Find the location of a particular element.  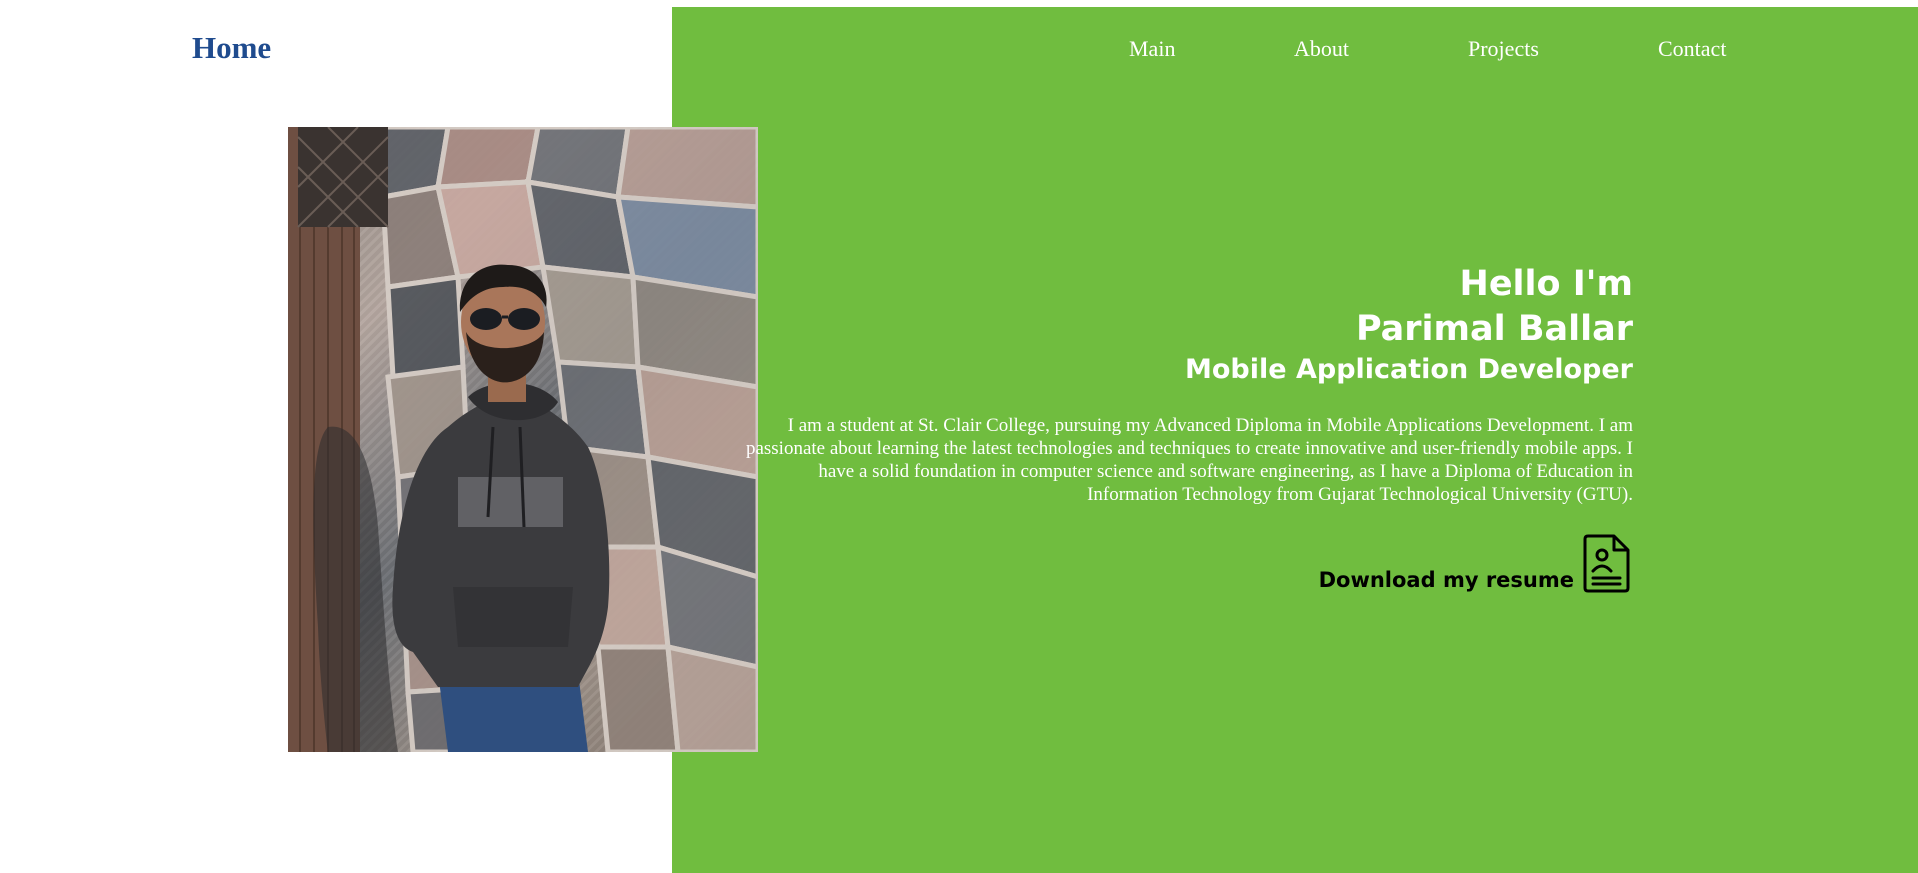

nav-link-about: About is located at coordinates (1321, 49).